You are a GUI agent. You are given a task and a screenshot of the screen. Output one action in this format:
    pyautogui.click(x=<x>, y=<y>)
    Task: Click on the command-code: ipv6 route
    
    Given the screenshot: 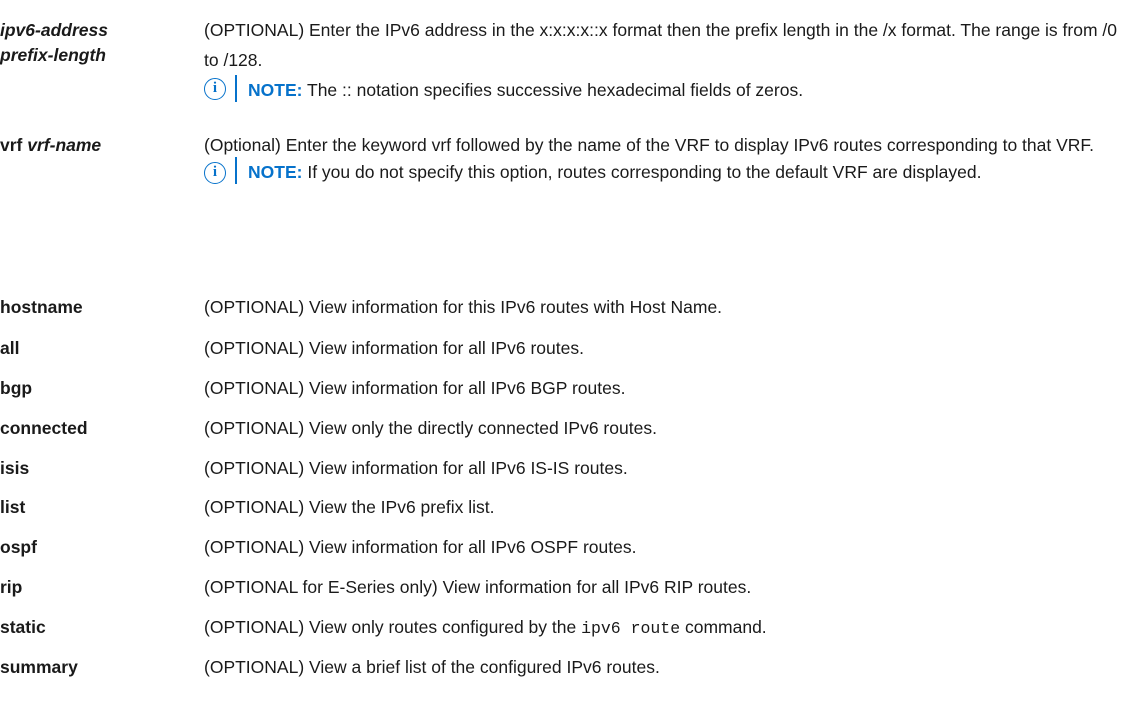 What is the action you would take?
    pyautogui.click(x=631, y=628)
    